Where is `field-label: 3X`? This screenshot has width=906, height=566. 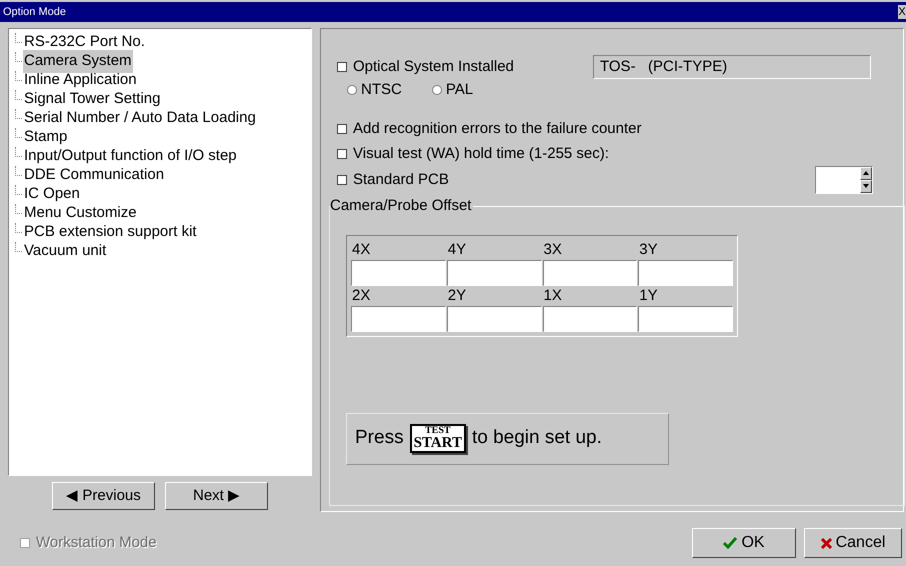 field-label: 3X is located at coordinates (552, 250).